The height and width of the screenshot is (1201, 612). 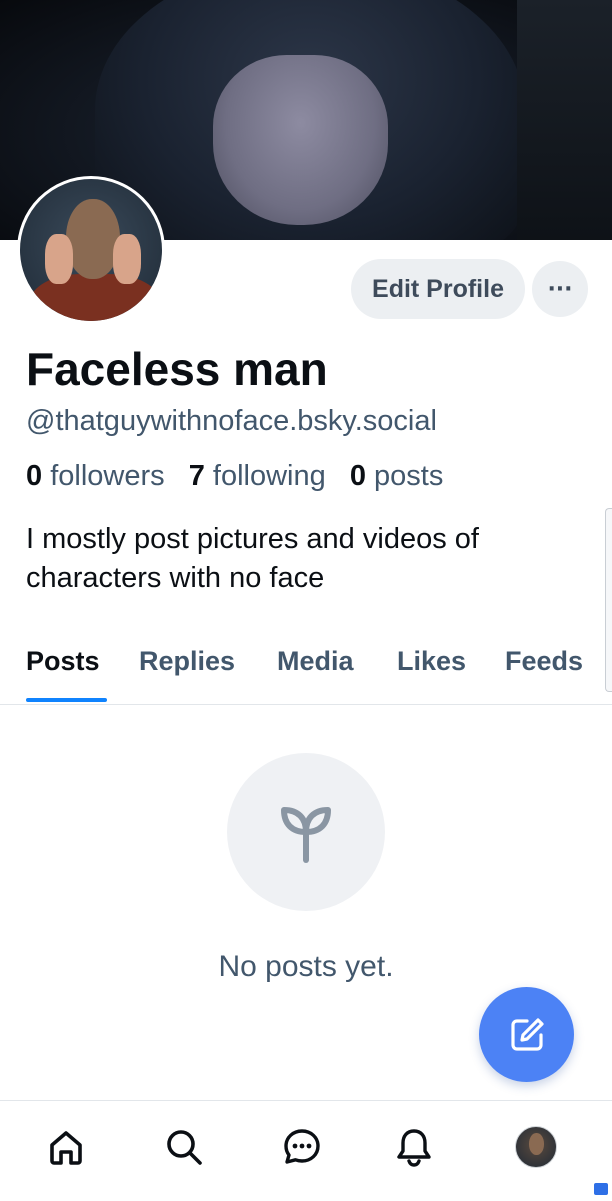 I want to click on bottom-navigation, so click(x=306, y=1150).